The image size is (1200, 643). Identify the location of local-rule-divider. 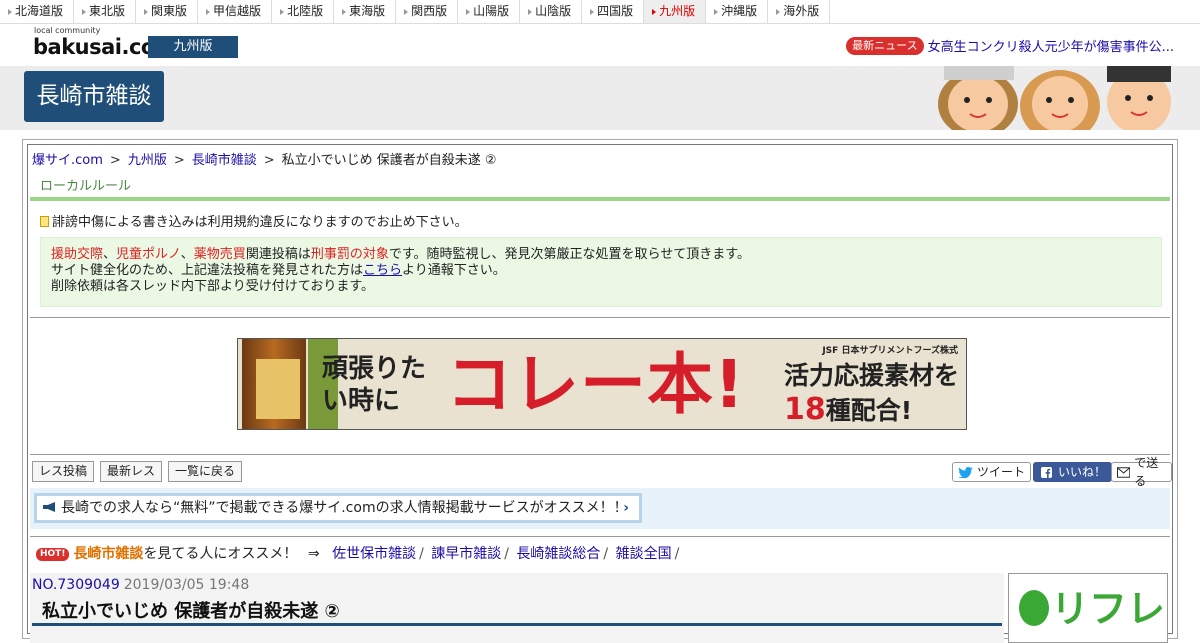
(600, 199).